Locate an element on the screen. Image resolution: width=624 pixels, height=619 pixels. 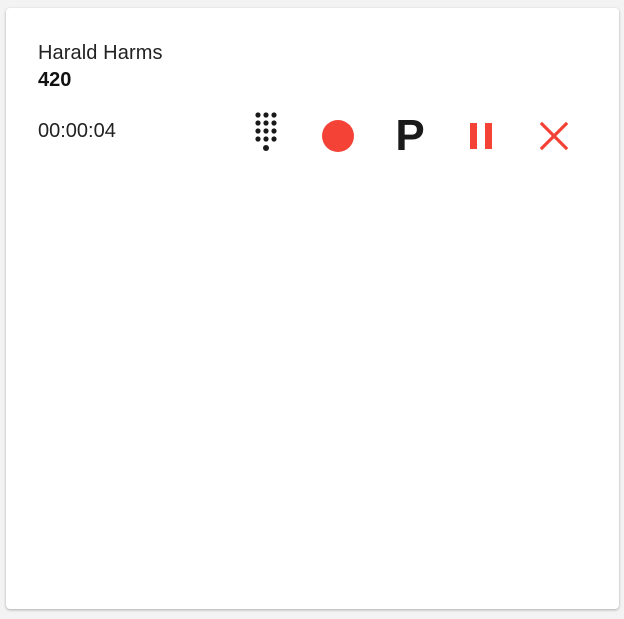
caller-extension: 420 is located at coordinates (55, 80).